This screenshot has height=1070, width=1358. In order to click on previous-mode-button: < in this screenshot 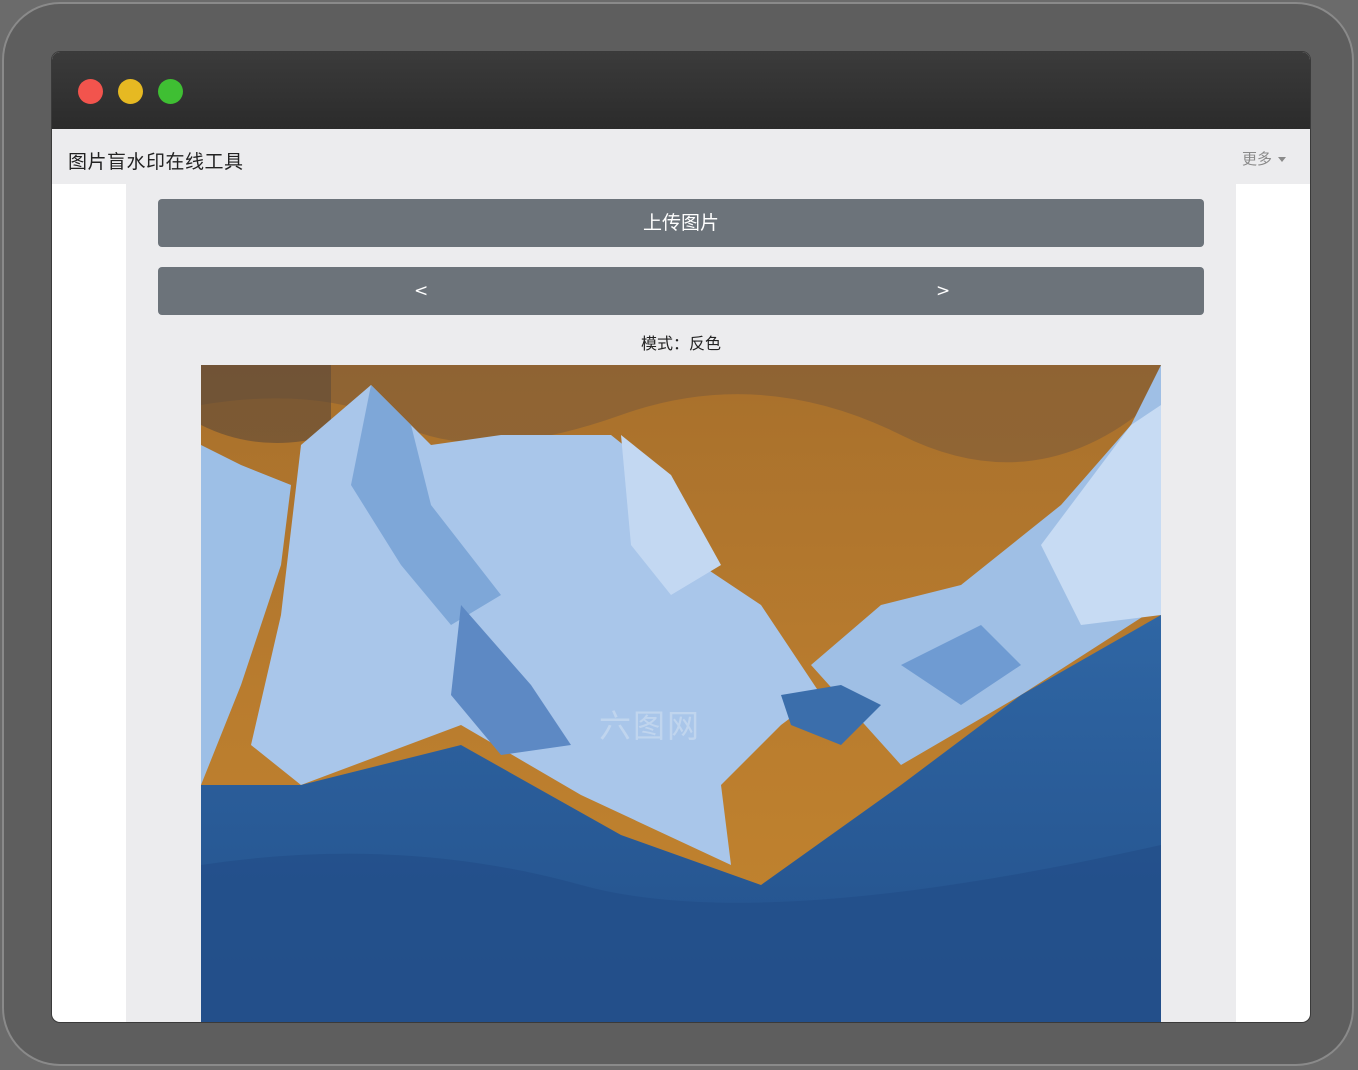, I will do `click(421, 291)`.